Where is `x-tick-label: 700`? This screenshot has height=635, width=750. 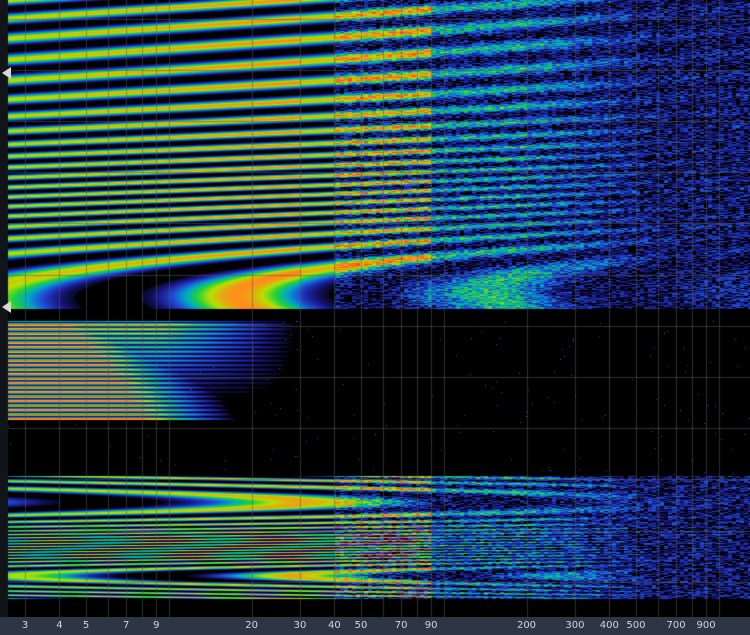 x-tick-label: 700 is located at coordinates (676, 625).